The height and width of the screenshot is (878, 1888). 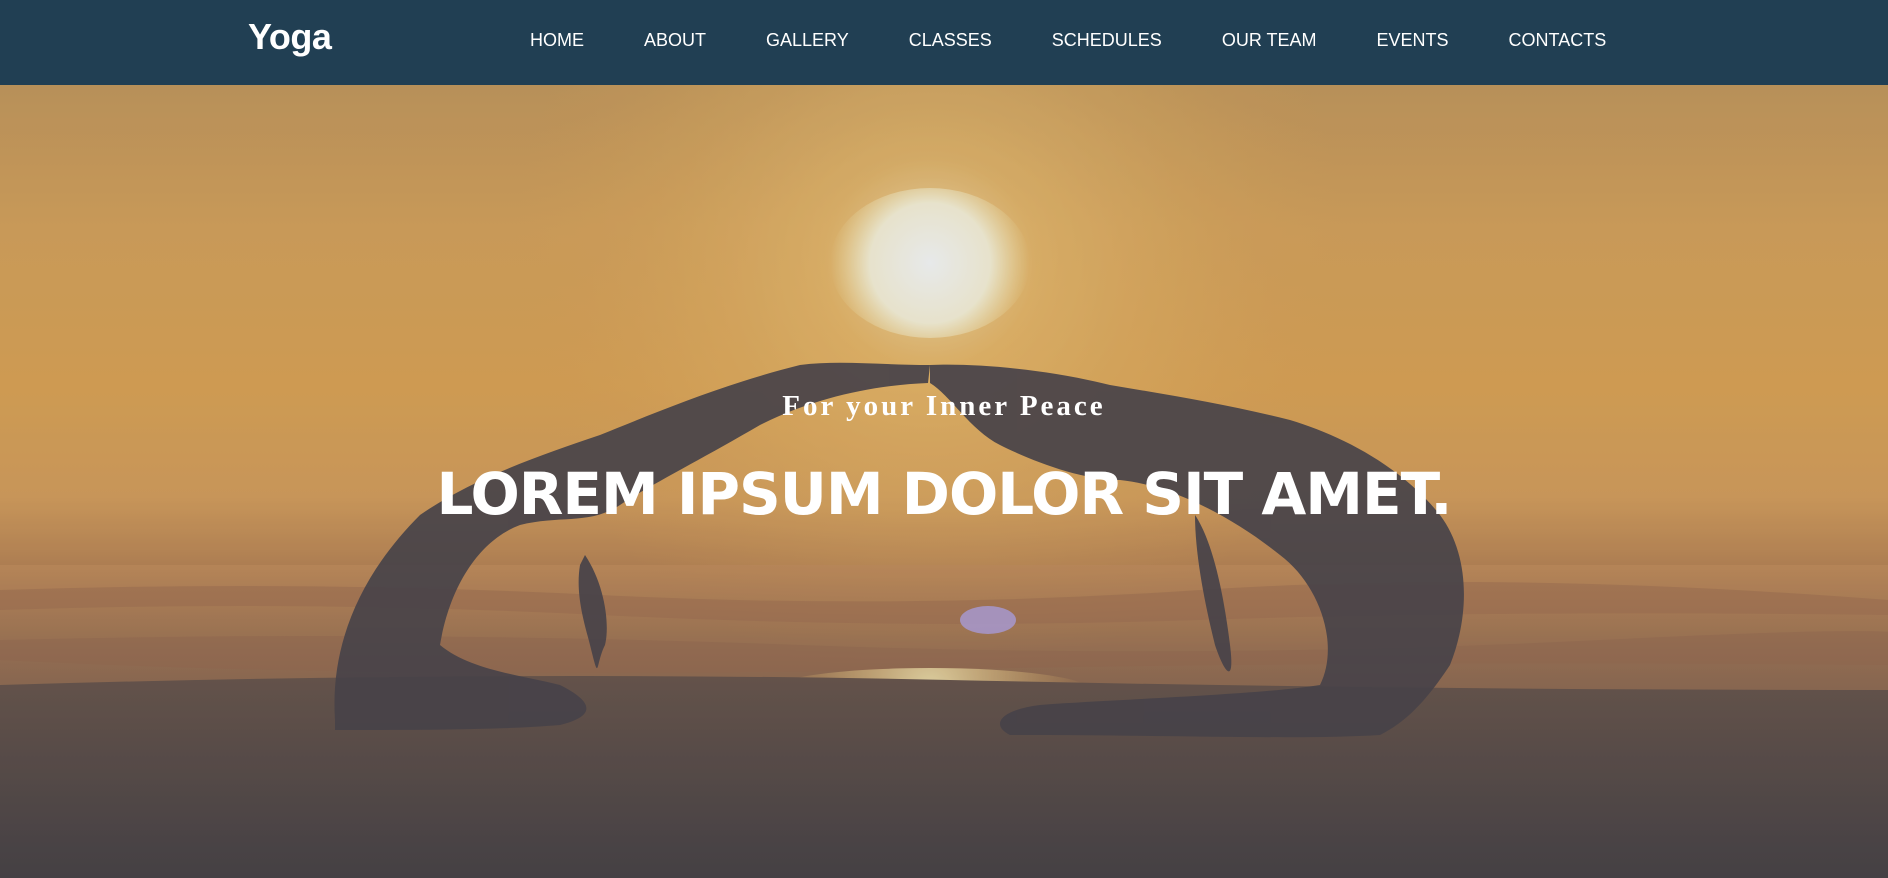 I want to click on nav-item-gallery: GALLERY, so click(x=807, y=43).